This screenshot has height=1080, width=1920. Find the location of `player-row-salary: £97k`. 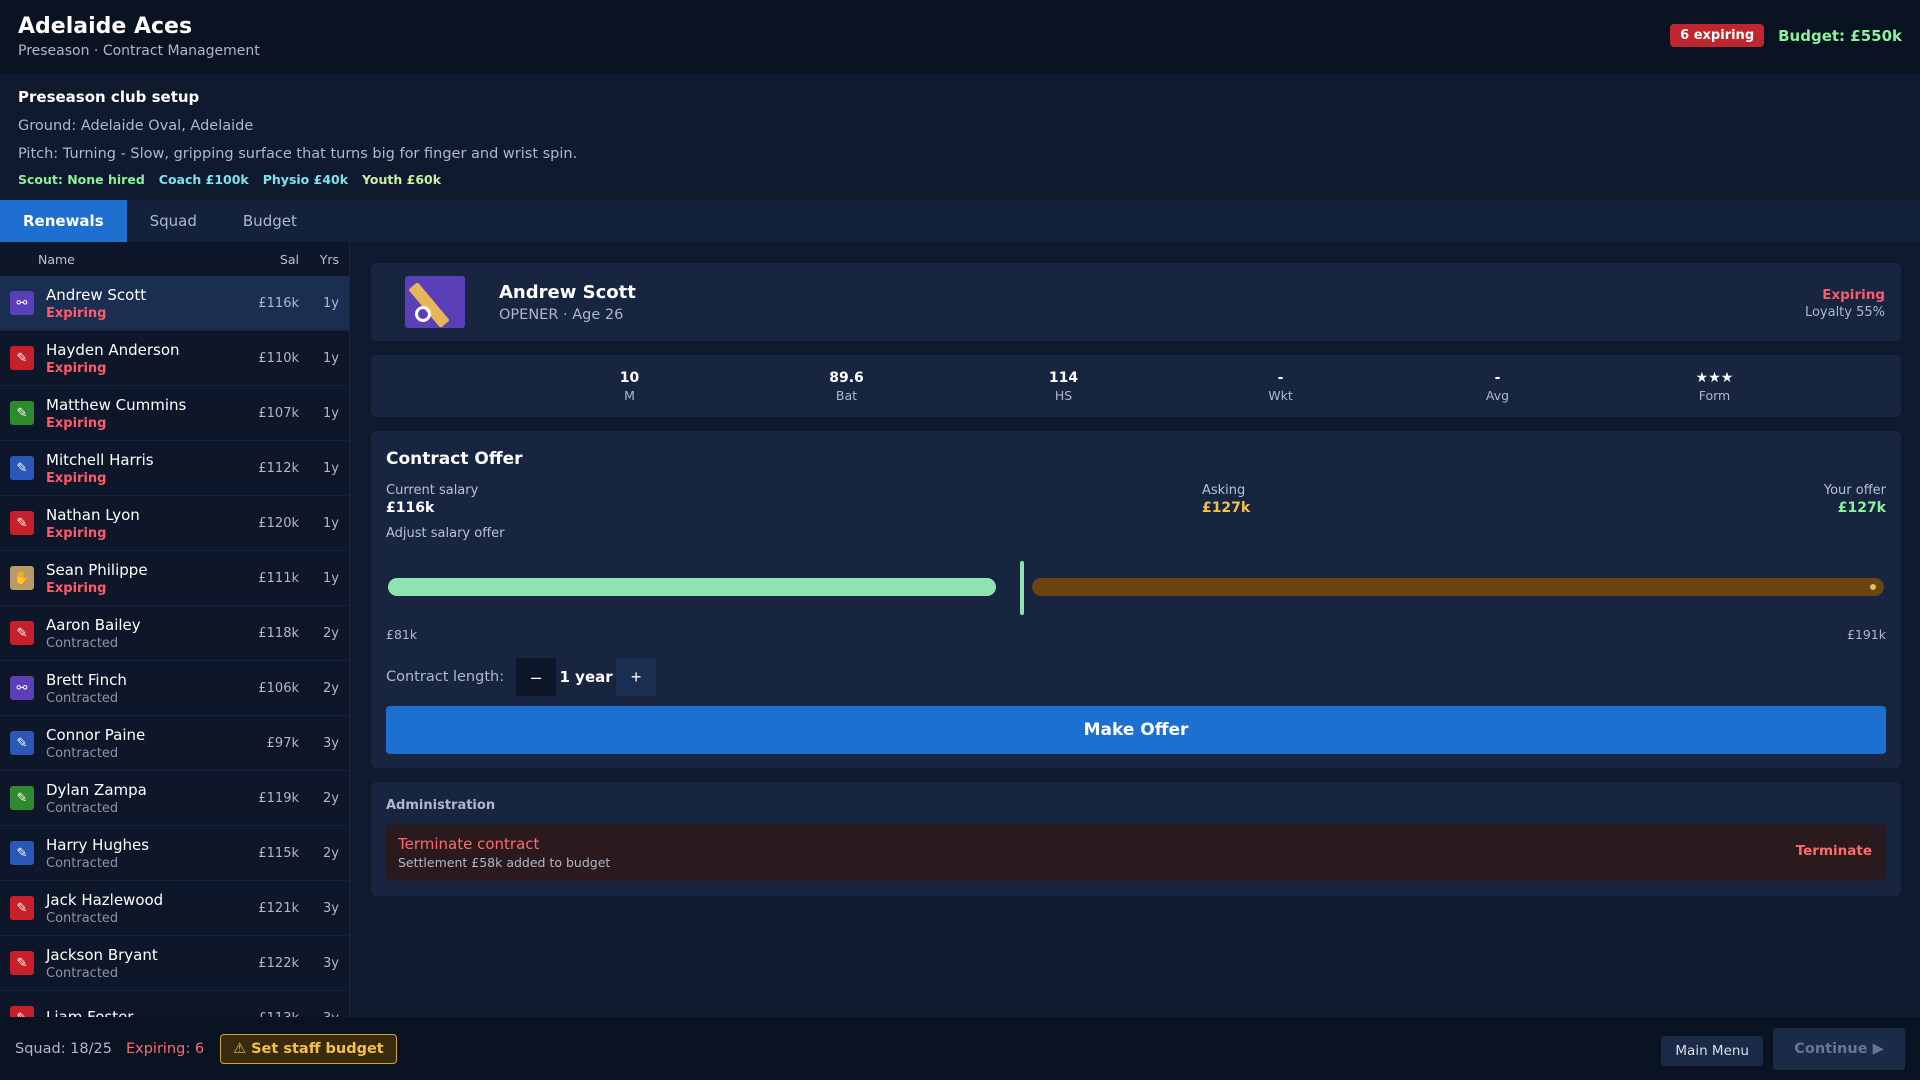

player-row-salary: £97k is located at coordinates (282, 743).